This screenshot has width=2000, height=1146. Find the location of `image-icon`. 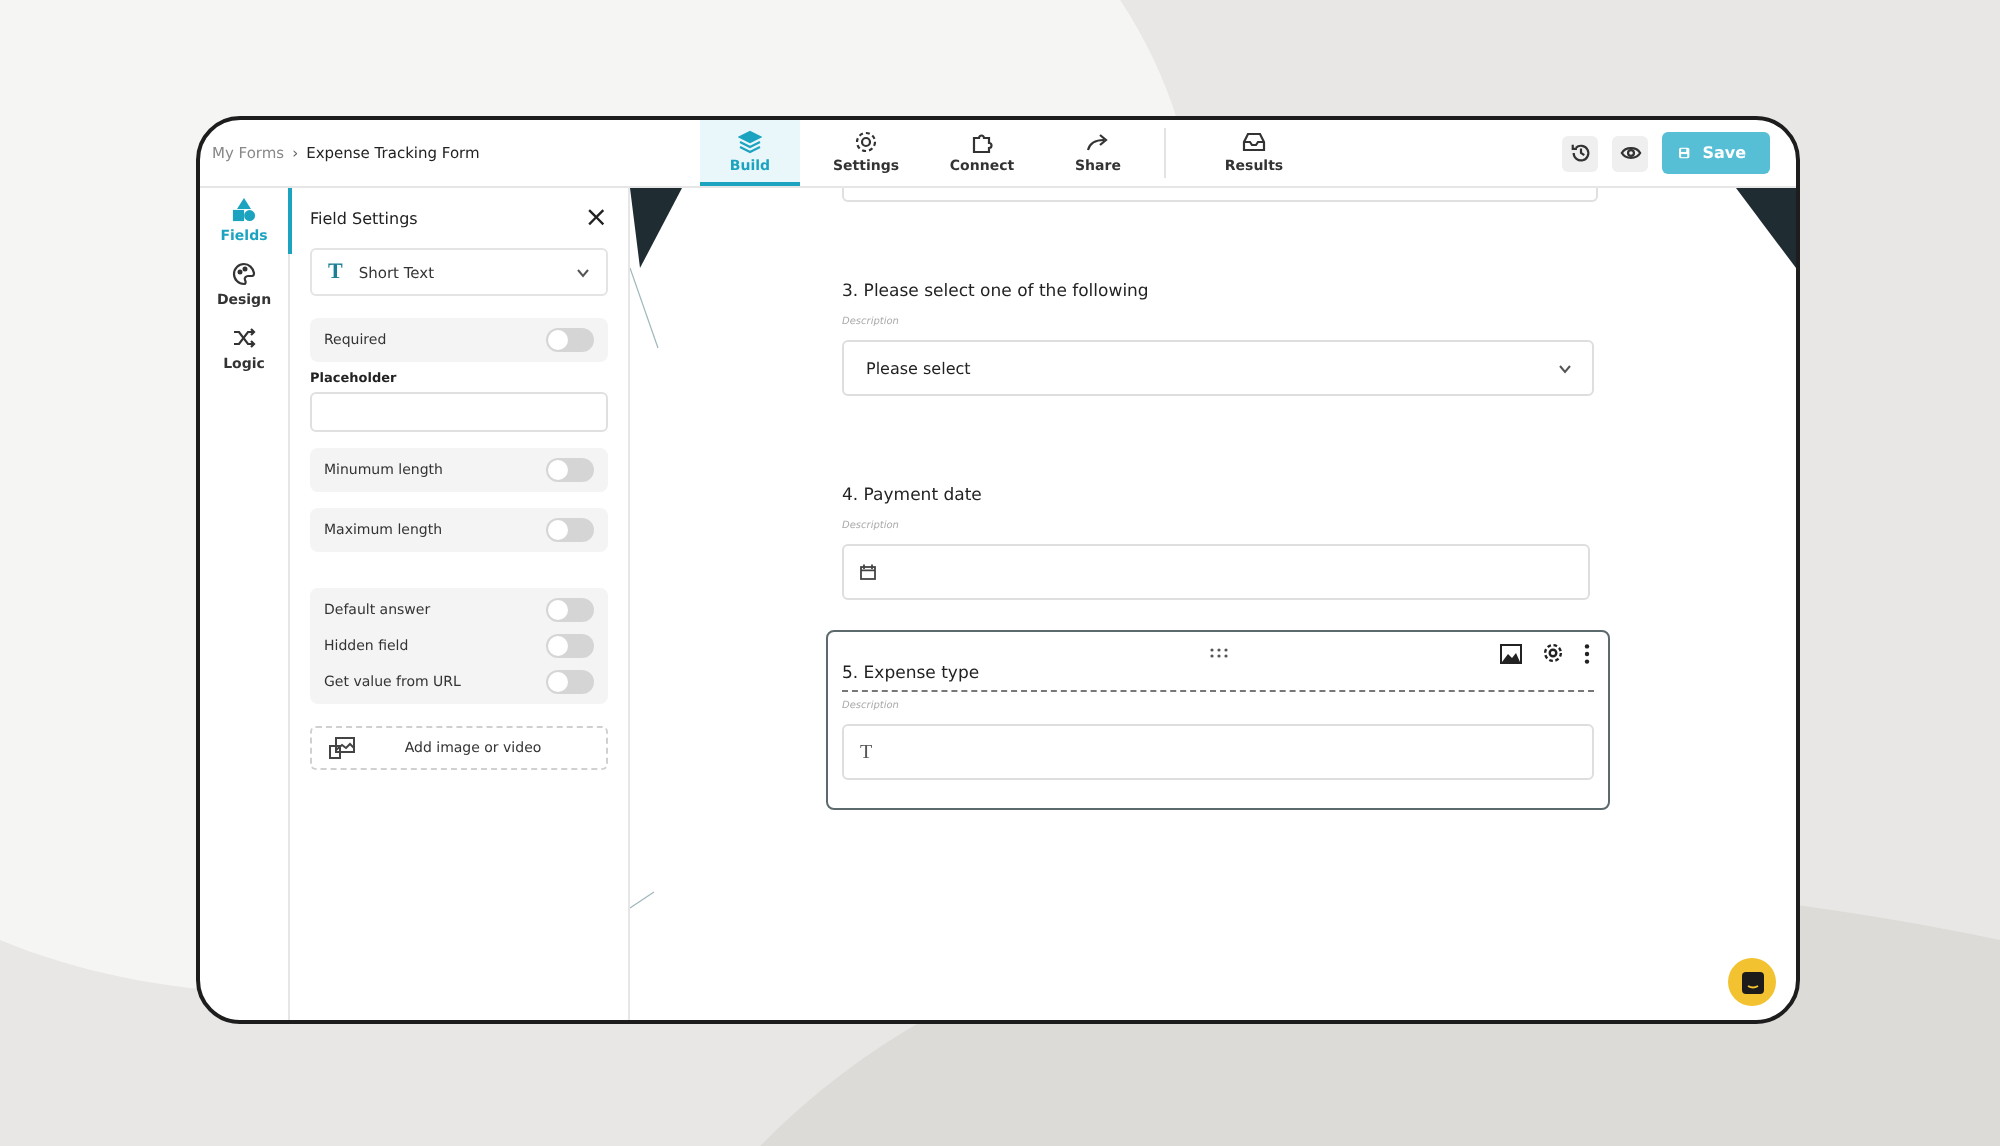

image-icon is located at coordinates (1511, 653).